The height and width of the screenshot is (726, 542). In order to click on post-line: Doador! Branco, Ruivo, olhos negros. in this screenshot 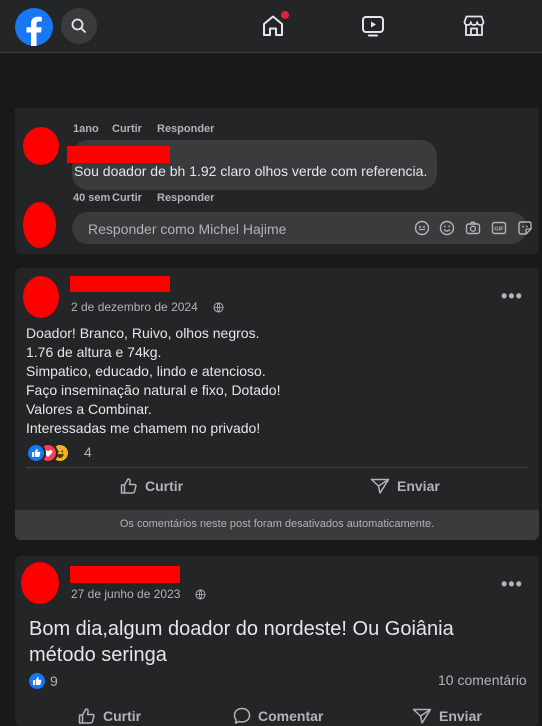, I will do `click(143, 333)`.